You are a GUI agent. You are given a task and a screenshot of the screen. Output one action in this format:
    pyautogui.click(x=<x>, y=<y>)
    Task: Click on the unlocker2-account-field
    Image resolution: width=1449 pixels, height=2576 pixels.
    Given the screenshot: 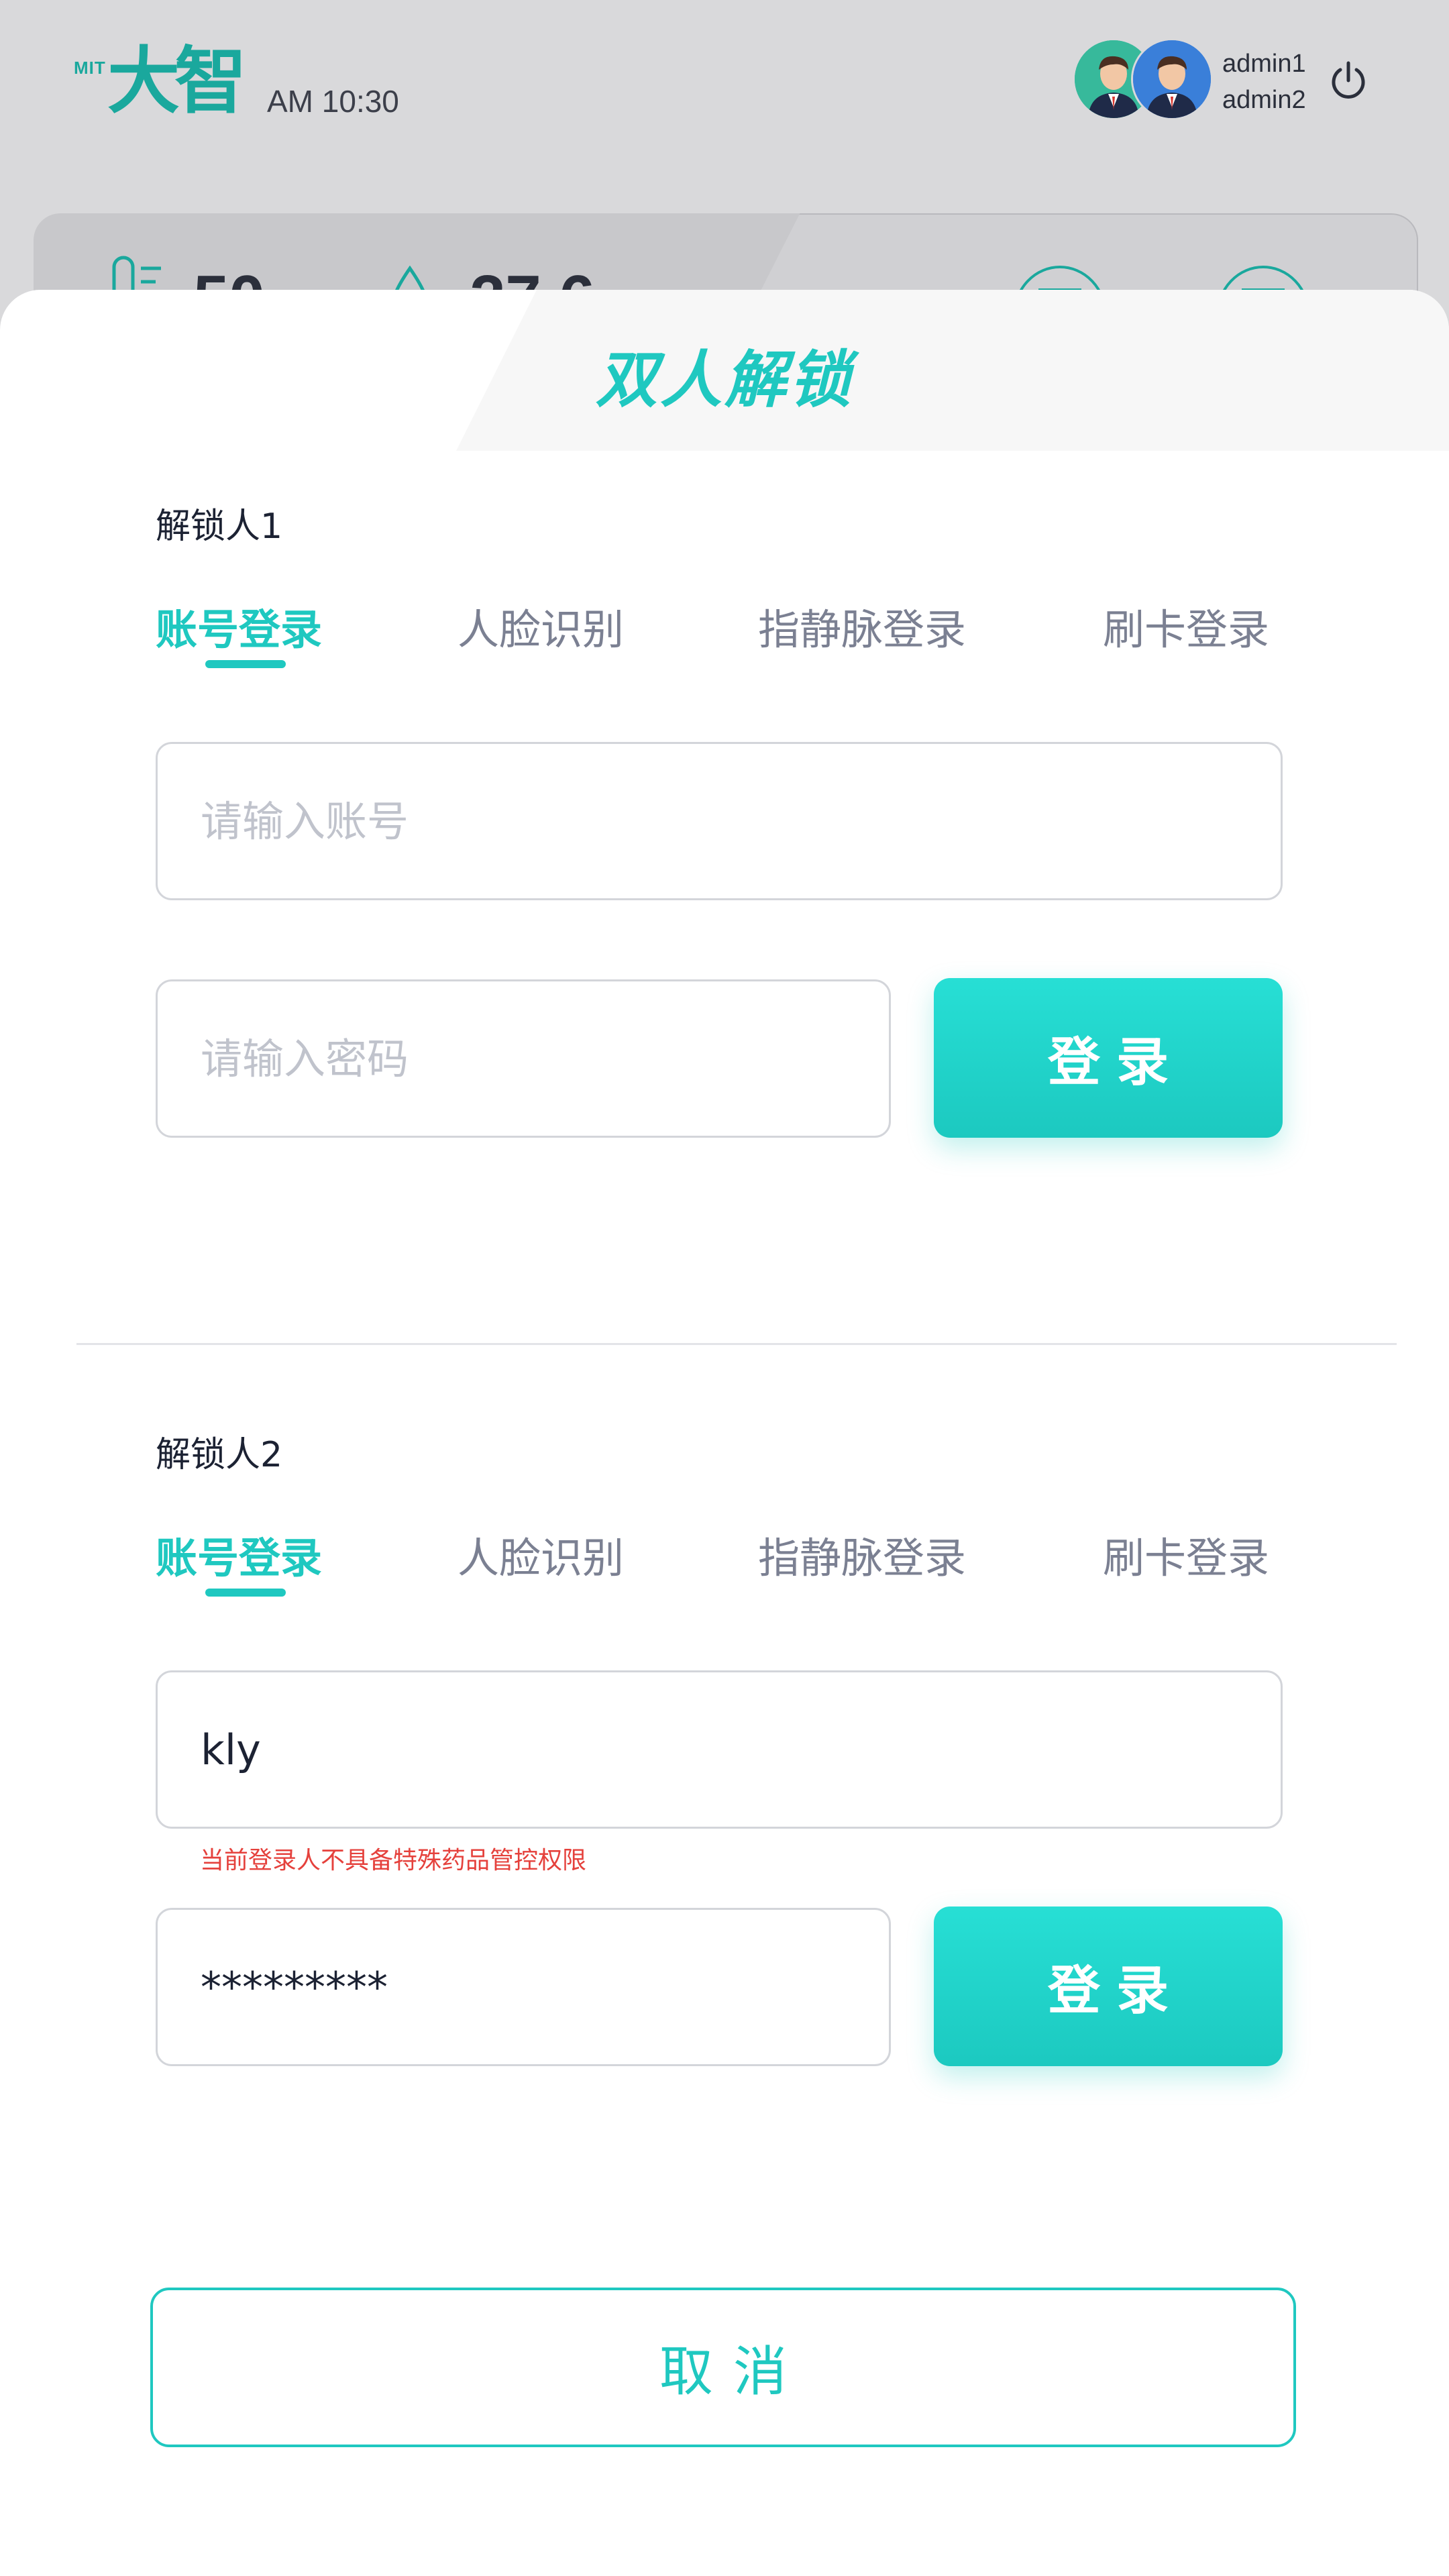 What is the action you would take?
    pyautogui.click(x=719, y=1749)
    